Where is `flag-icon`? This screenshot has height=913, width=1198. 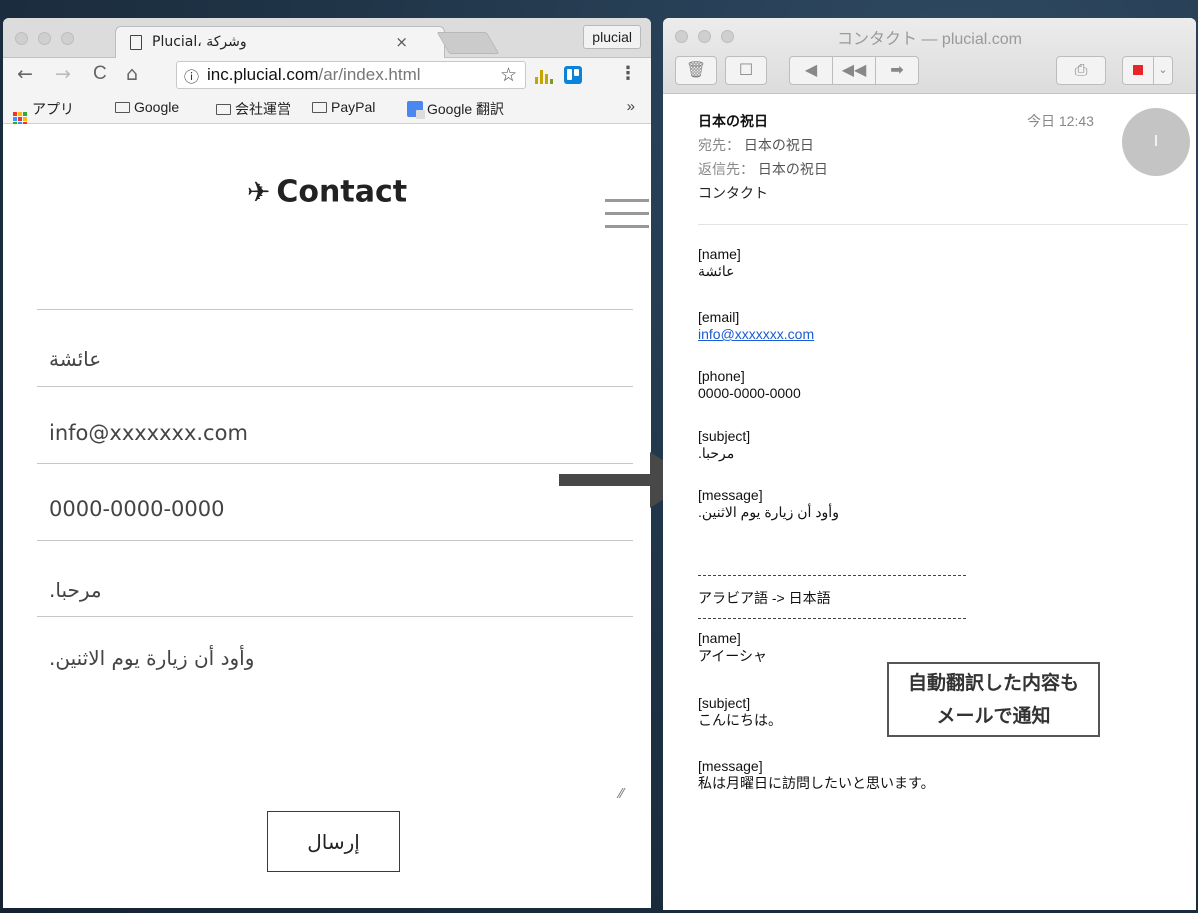 flag-icon is located at coordinates (1138, 70).